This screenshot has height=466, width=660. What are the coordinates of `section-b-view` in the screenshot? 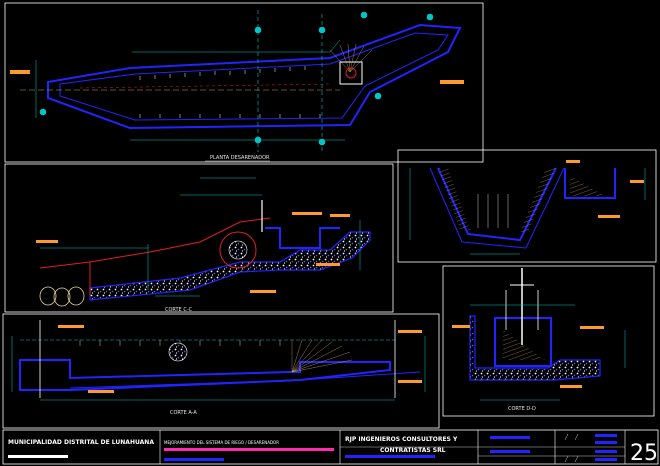 It's located at (527, 206).